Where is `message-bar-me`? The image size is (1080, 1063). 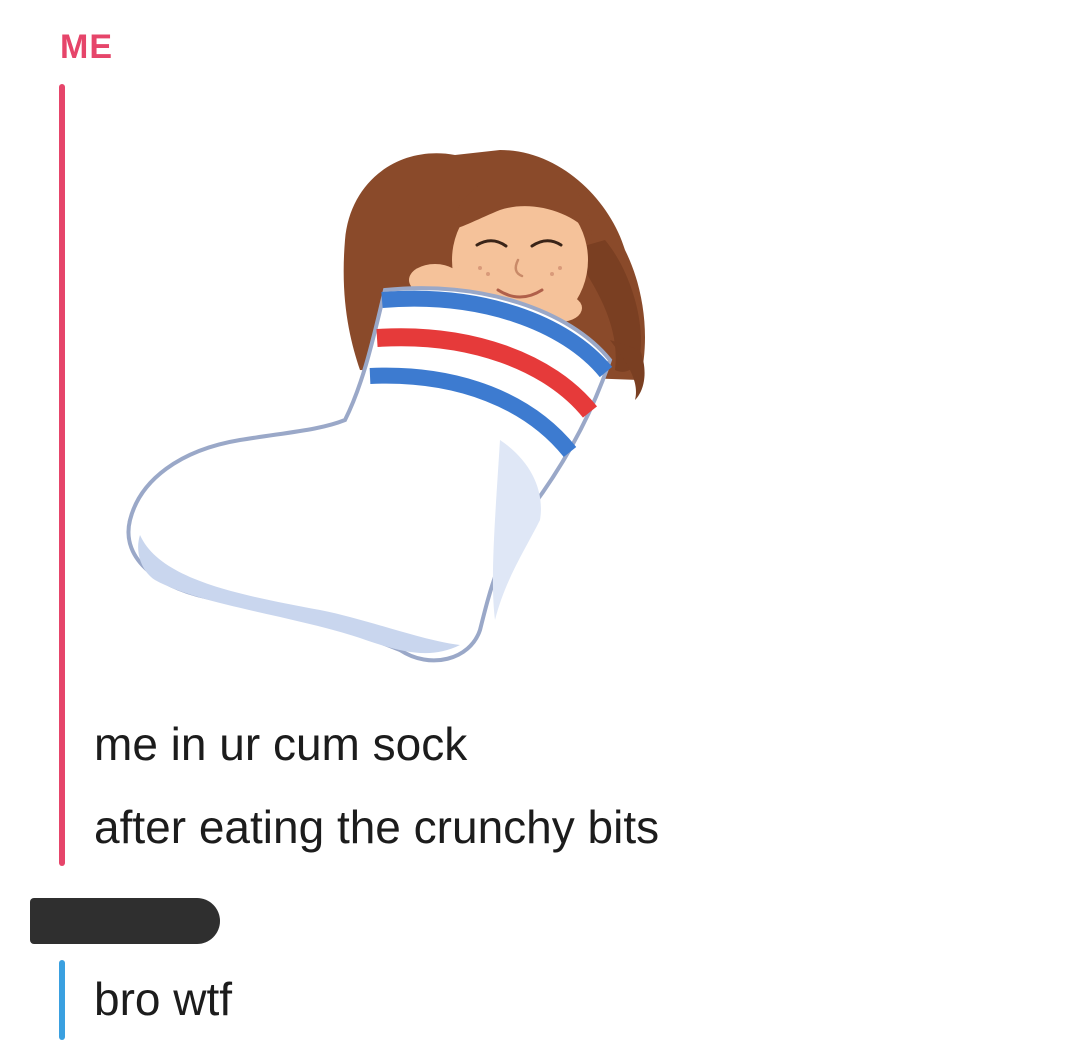
message-bar-me is located at coordinates (62, 475).